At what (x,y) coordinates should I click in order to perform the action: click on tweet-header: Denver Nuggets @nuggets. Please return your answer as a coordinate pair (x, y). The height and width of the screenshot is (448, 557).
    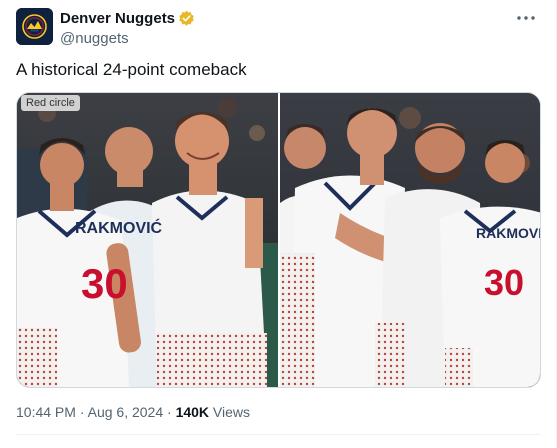
    Looking at the image, I should click on (278, 28).